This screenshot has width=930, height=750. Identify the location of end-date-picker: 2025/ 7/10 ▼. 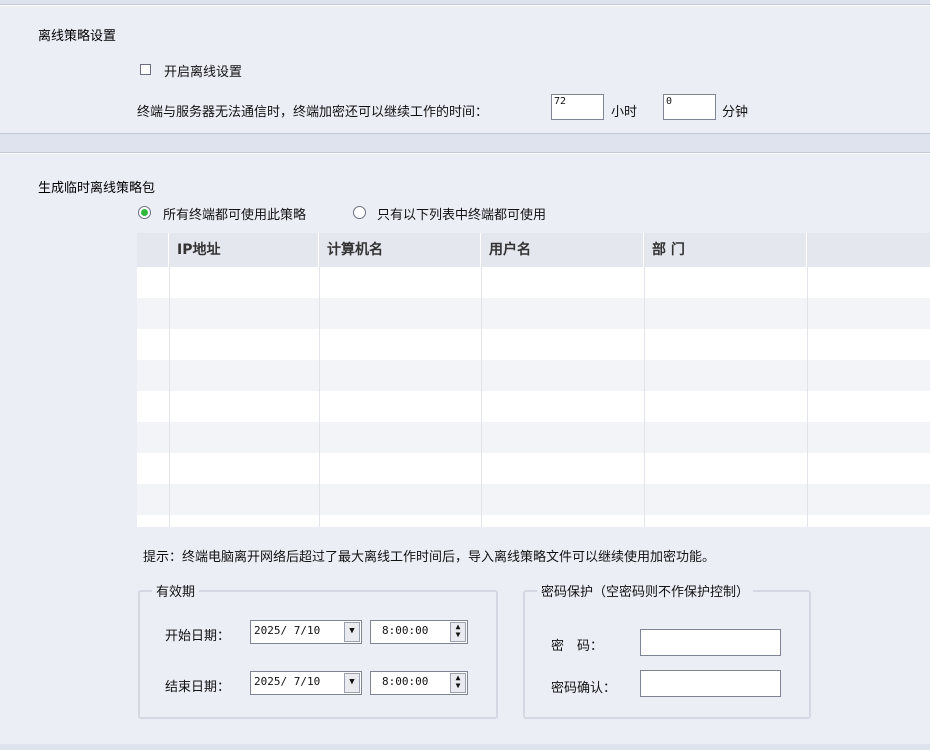
(306, 683).